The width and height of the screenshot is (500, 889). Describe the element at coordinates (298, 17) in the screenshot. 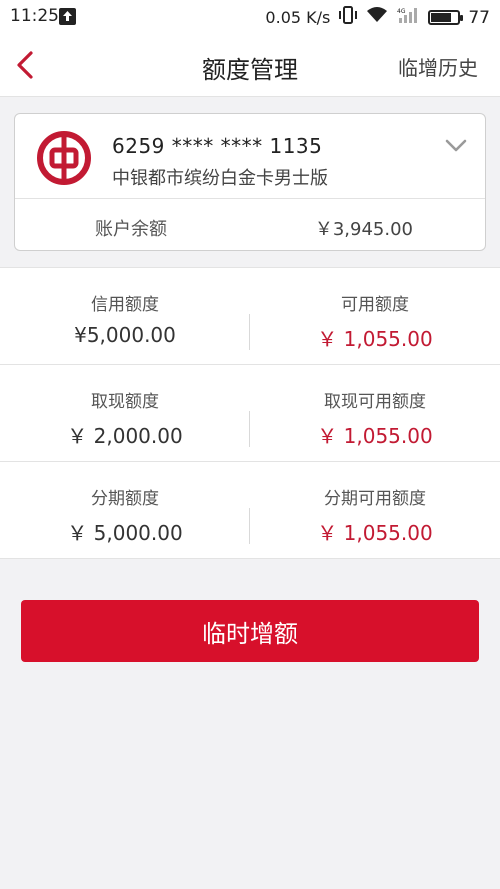

I see `network-speed: 0.05 K/s` at that location.